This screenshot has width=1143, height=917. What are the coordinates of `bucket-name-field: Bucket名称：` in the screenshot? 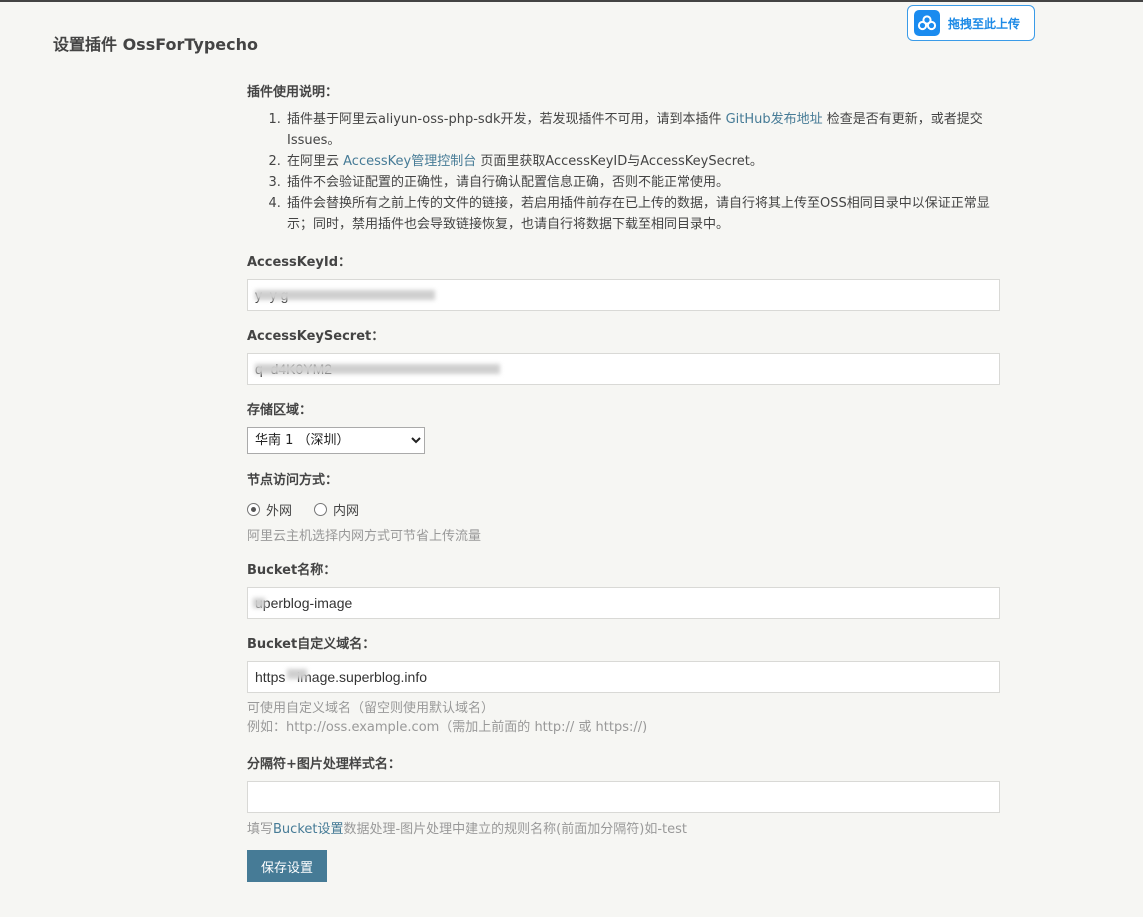 It's located at (623, 589).